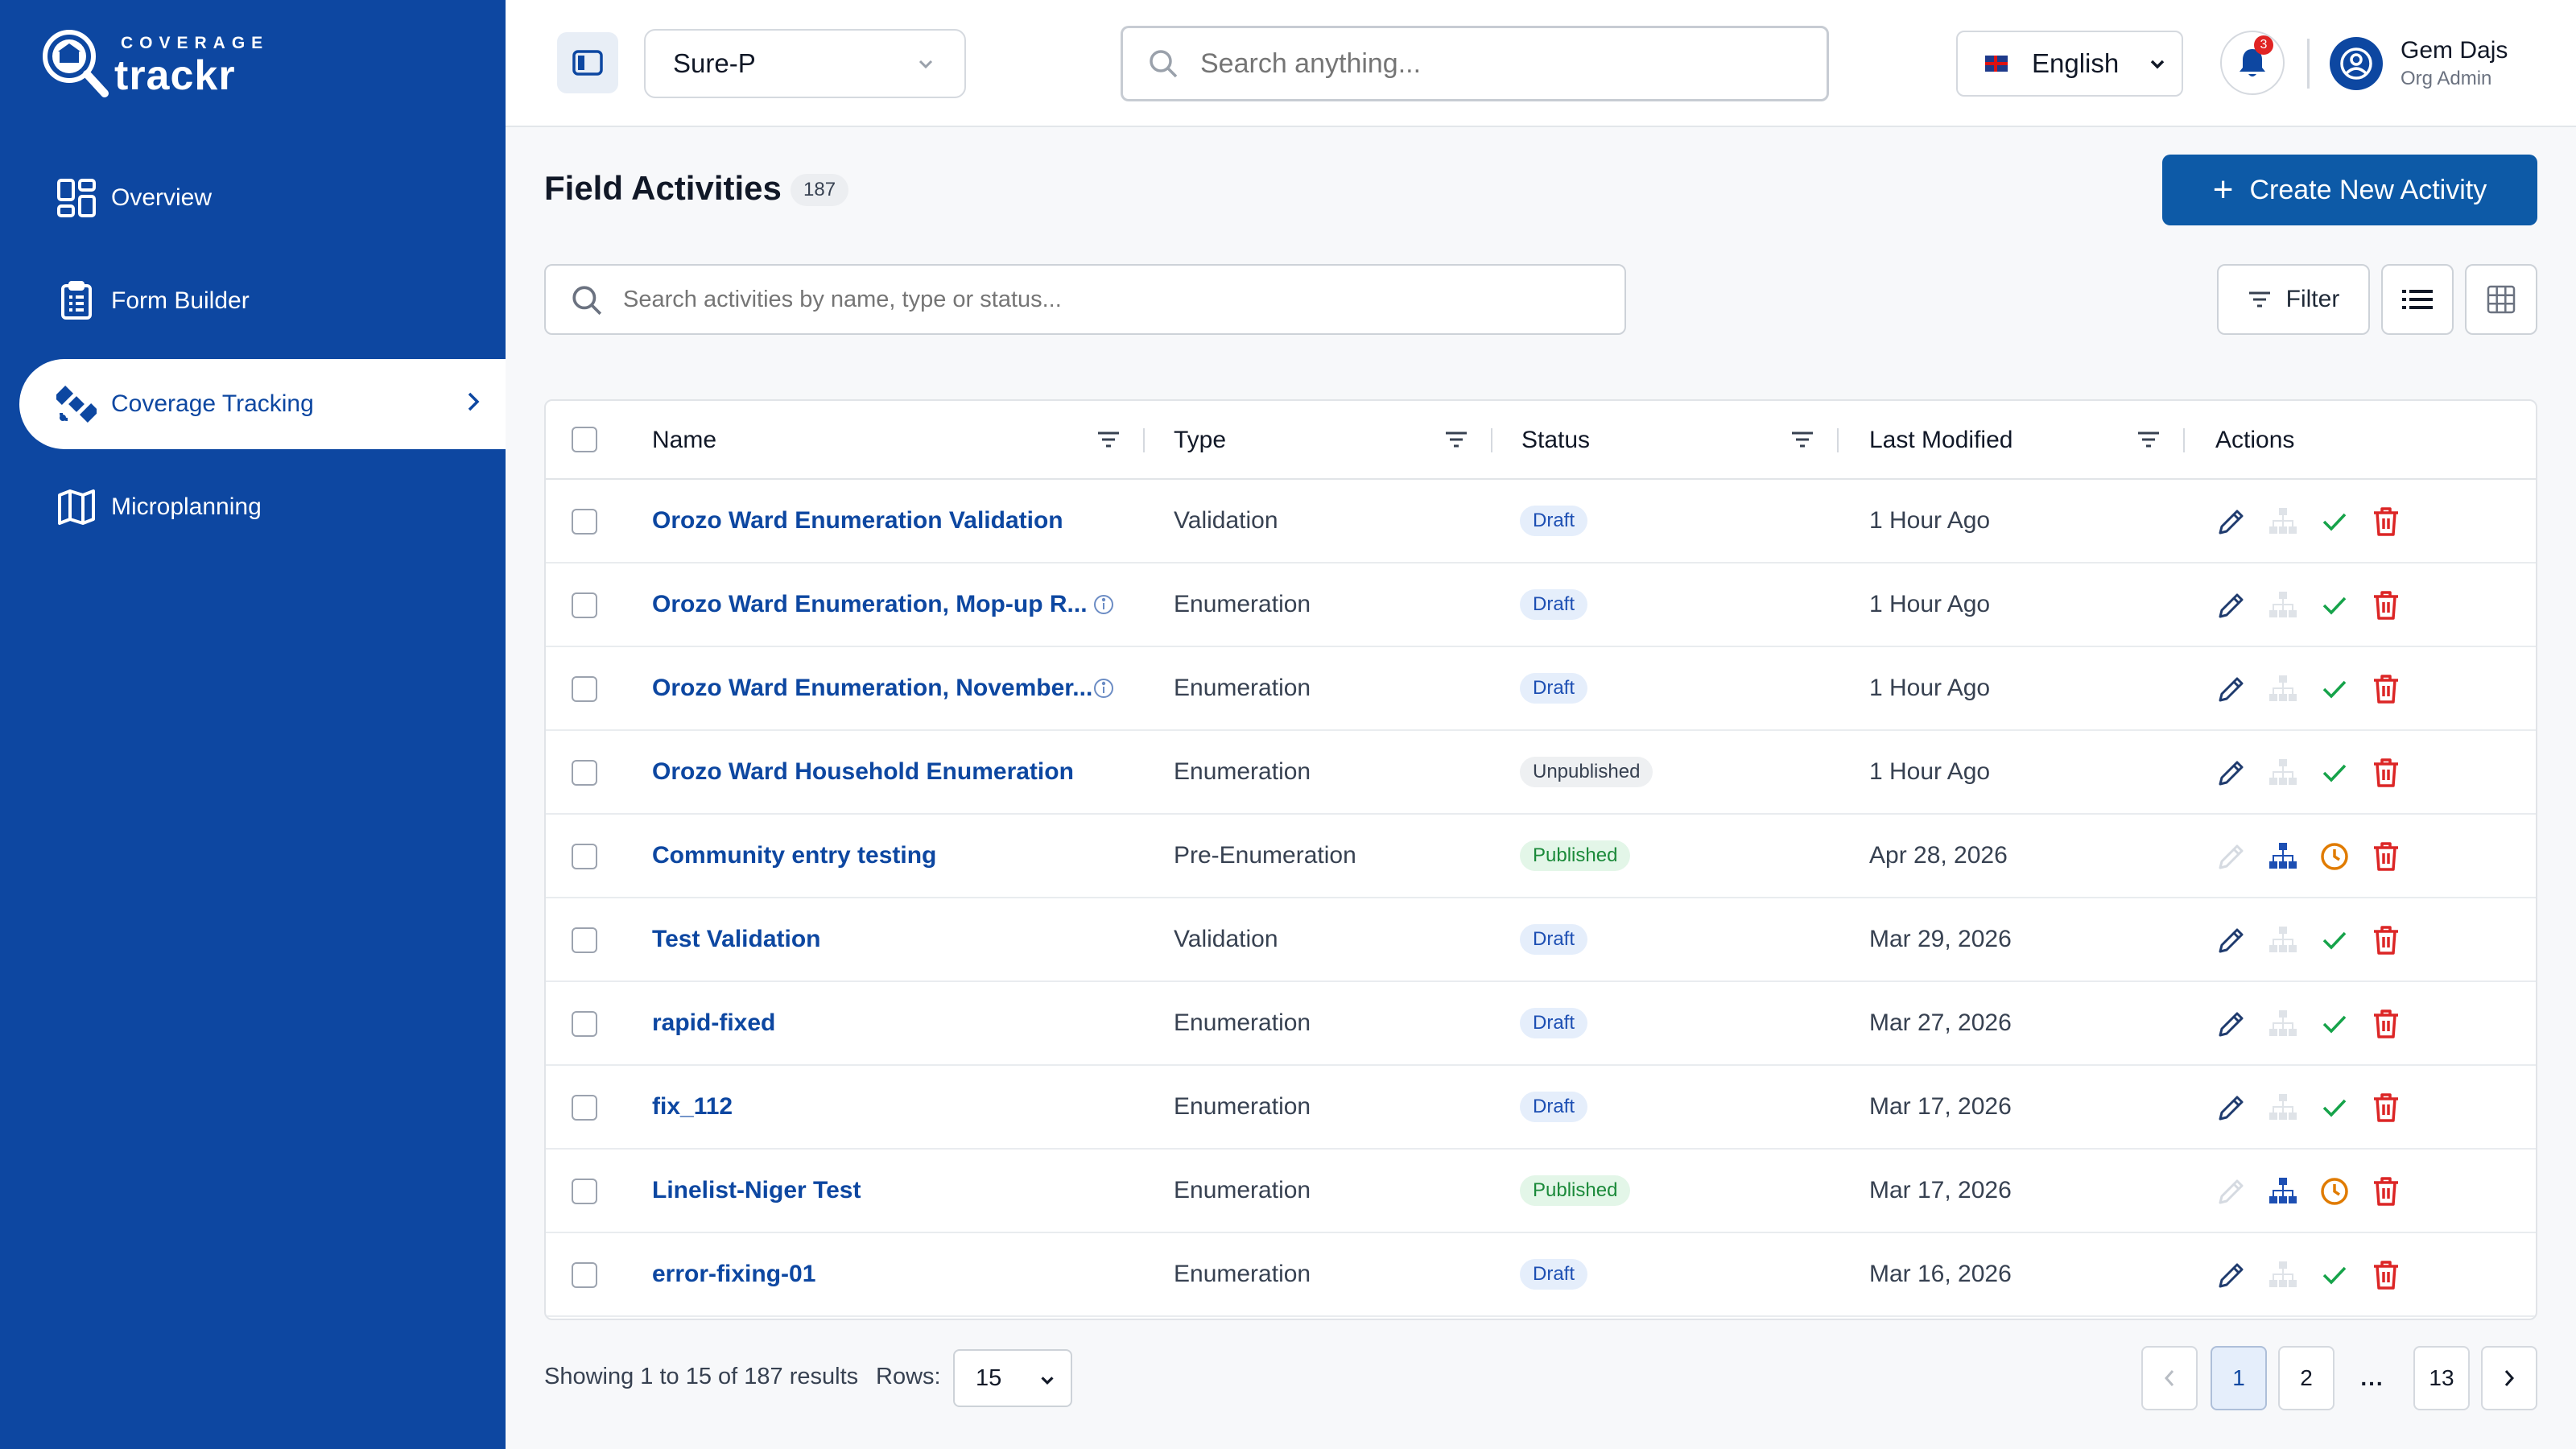 This screenshot has height=1449, width=2576. I want to click on activity-name-link: error-fixing-01, so click(733, 1274).